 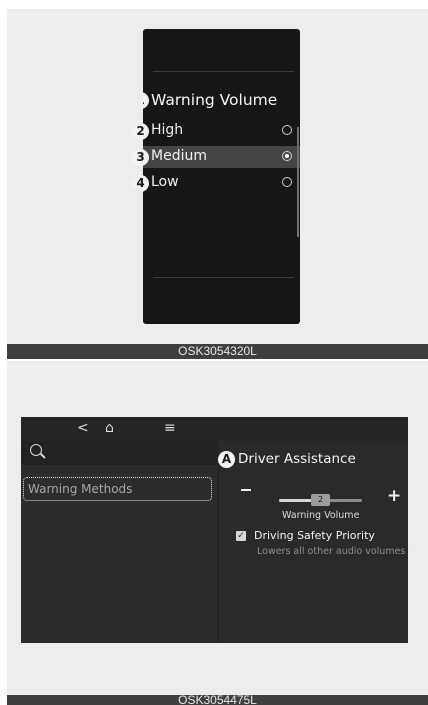 What do you see at coordinates (287, 156) in the screenshot?
I see `radio-selected-icon` at bounding box center [287, 156].